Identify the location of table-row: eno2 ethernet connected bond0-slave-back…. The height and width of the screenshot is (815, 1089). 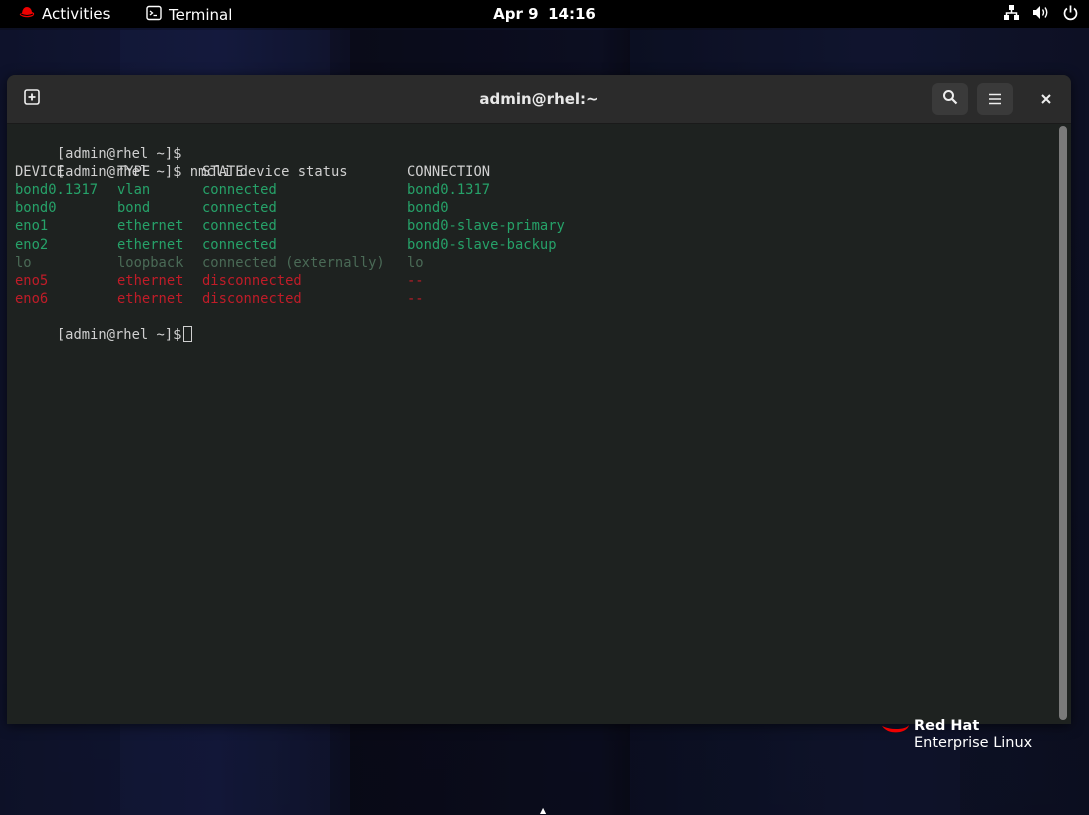
(532, 245).